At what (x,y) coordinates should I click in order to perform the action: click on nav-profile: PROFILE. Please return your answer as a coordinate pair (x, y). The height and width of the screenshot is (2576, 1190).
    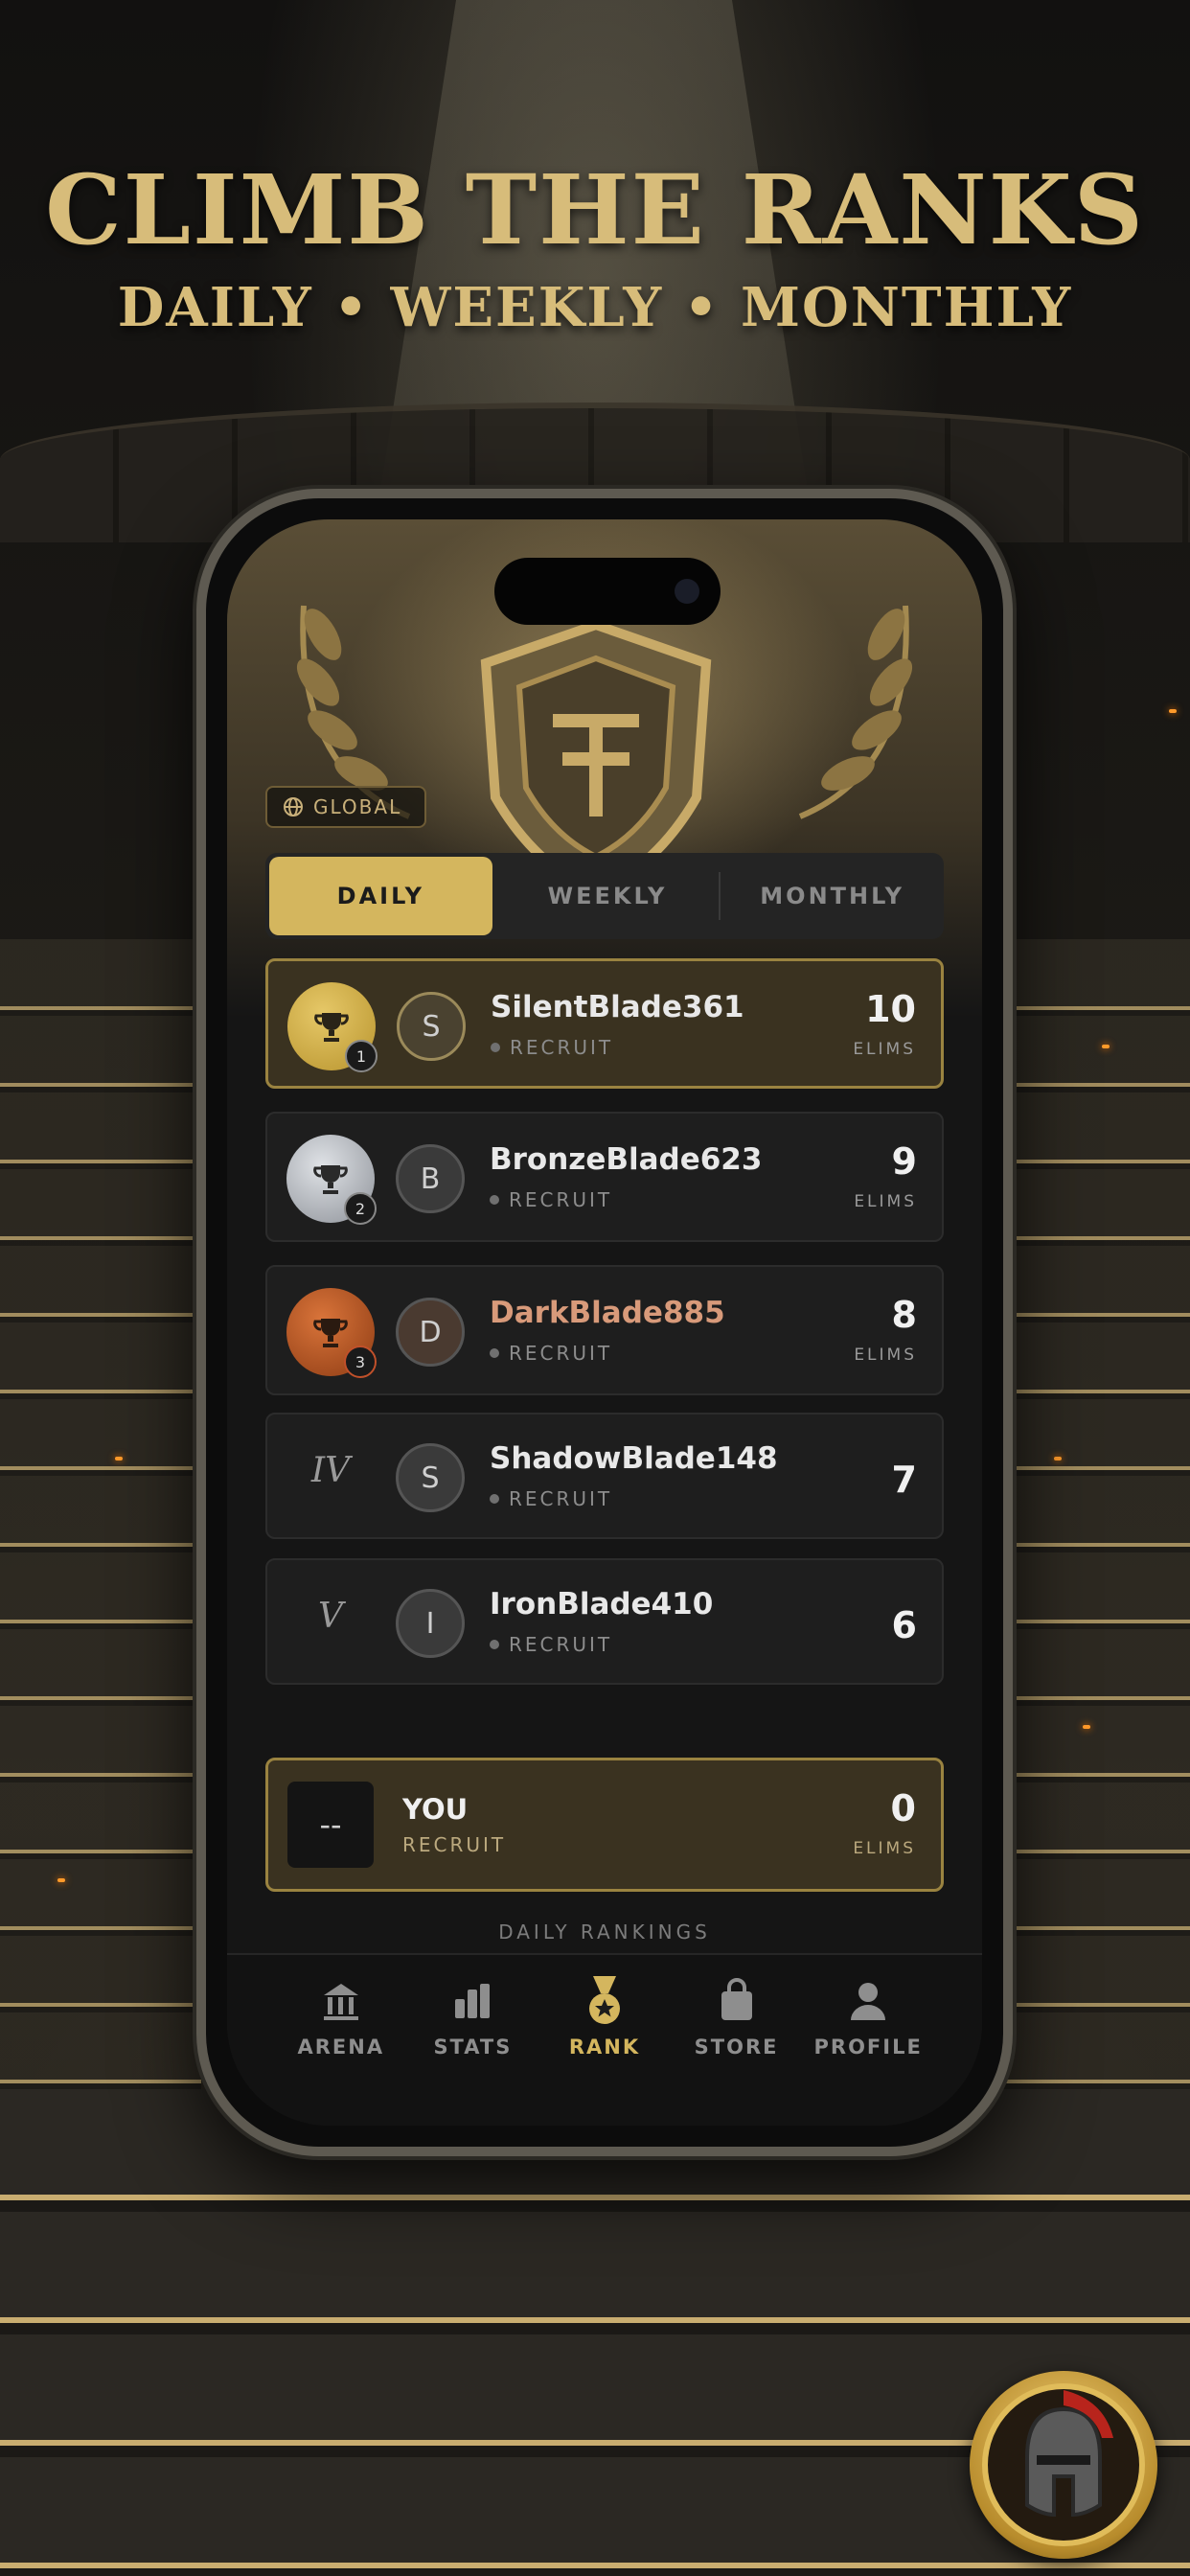
    Looking at the image, I should click on (869, 2041).